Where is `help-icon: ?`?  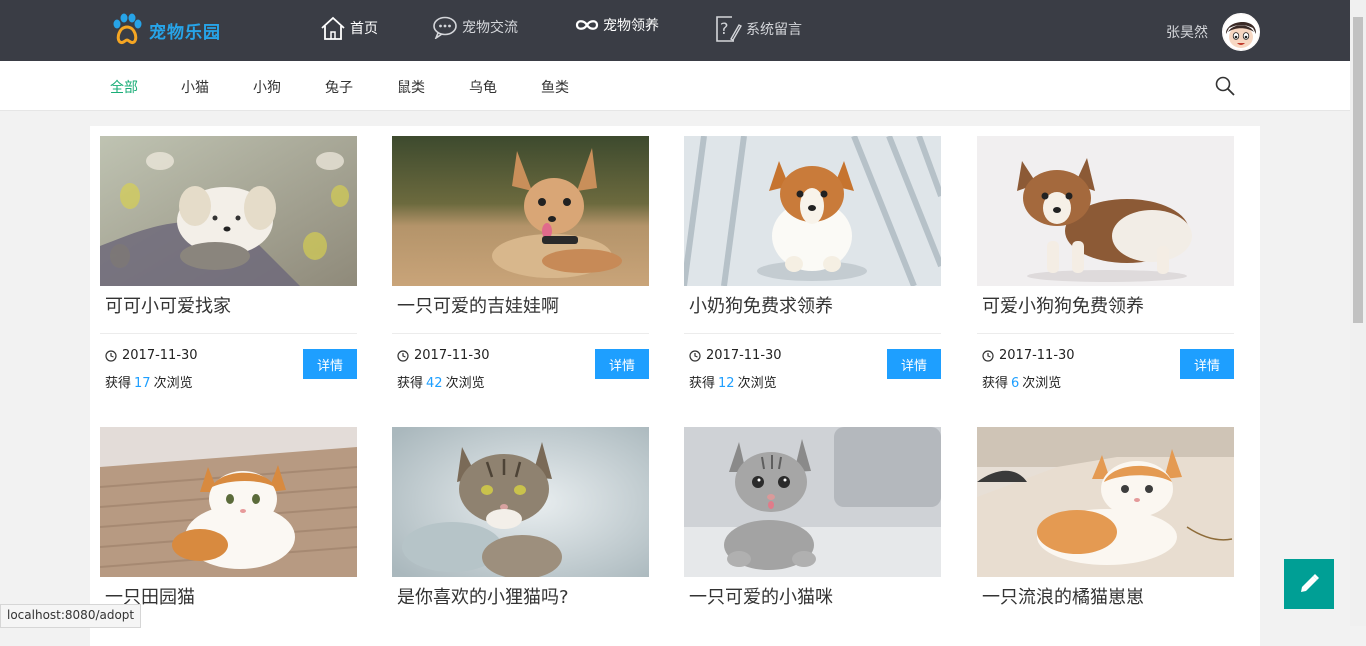 help-icon: ? is located at coordinates (729, 29).